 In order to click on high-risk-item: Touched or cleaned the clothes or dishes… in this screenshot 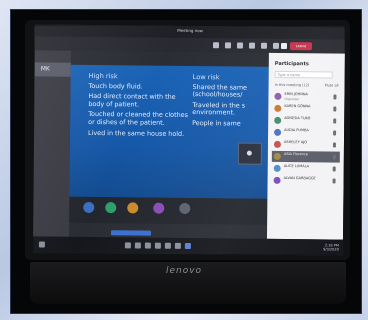, I will do `click(138, 118)`.